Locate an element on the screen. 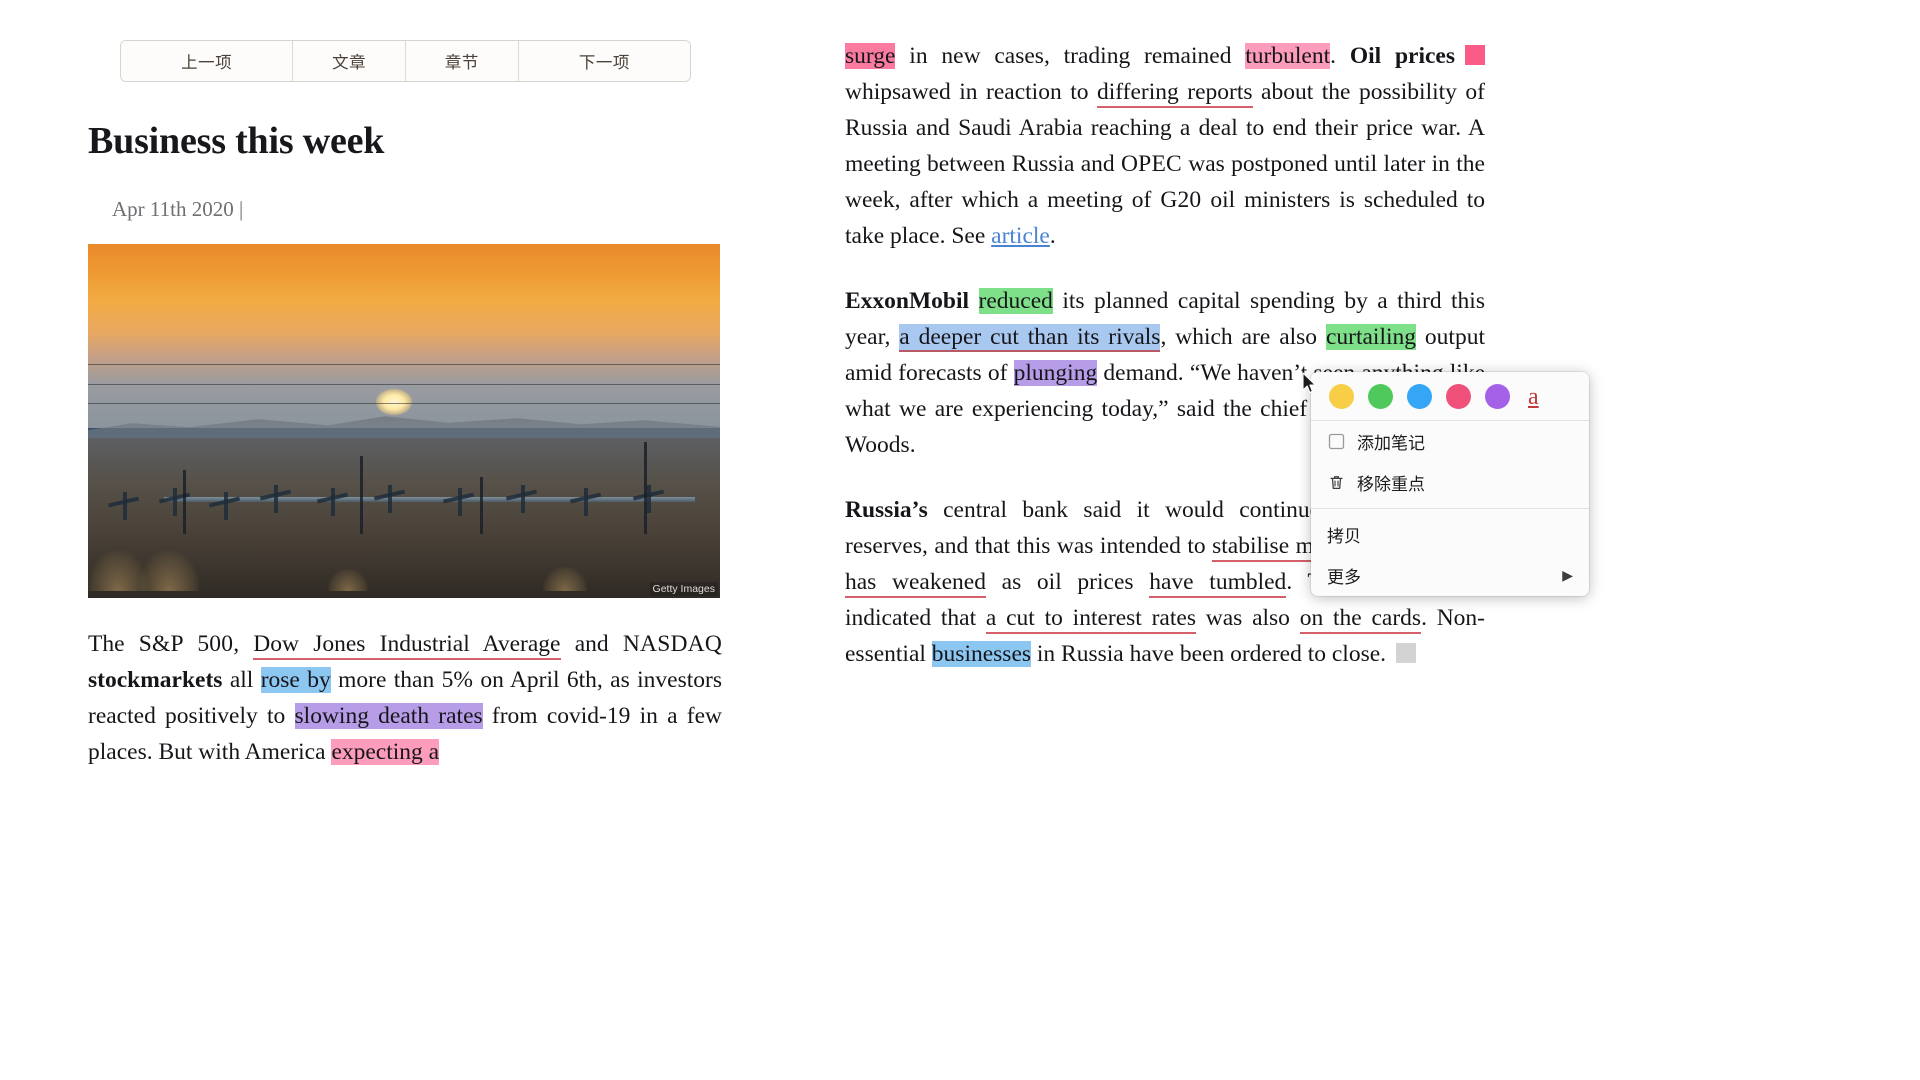 The width and height of the screenshot is (1920, 1080). highlight-context-menu: a 添加笔记 移除重点 拷贝 更多 ▶ is located at coordinates (1450, 484).